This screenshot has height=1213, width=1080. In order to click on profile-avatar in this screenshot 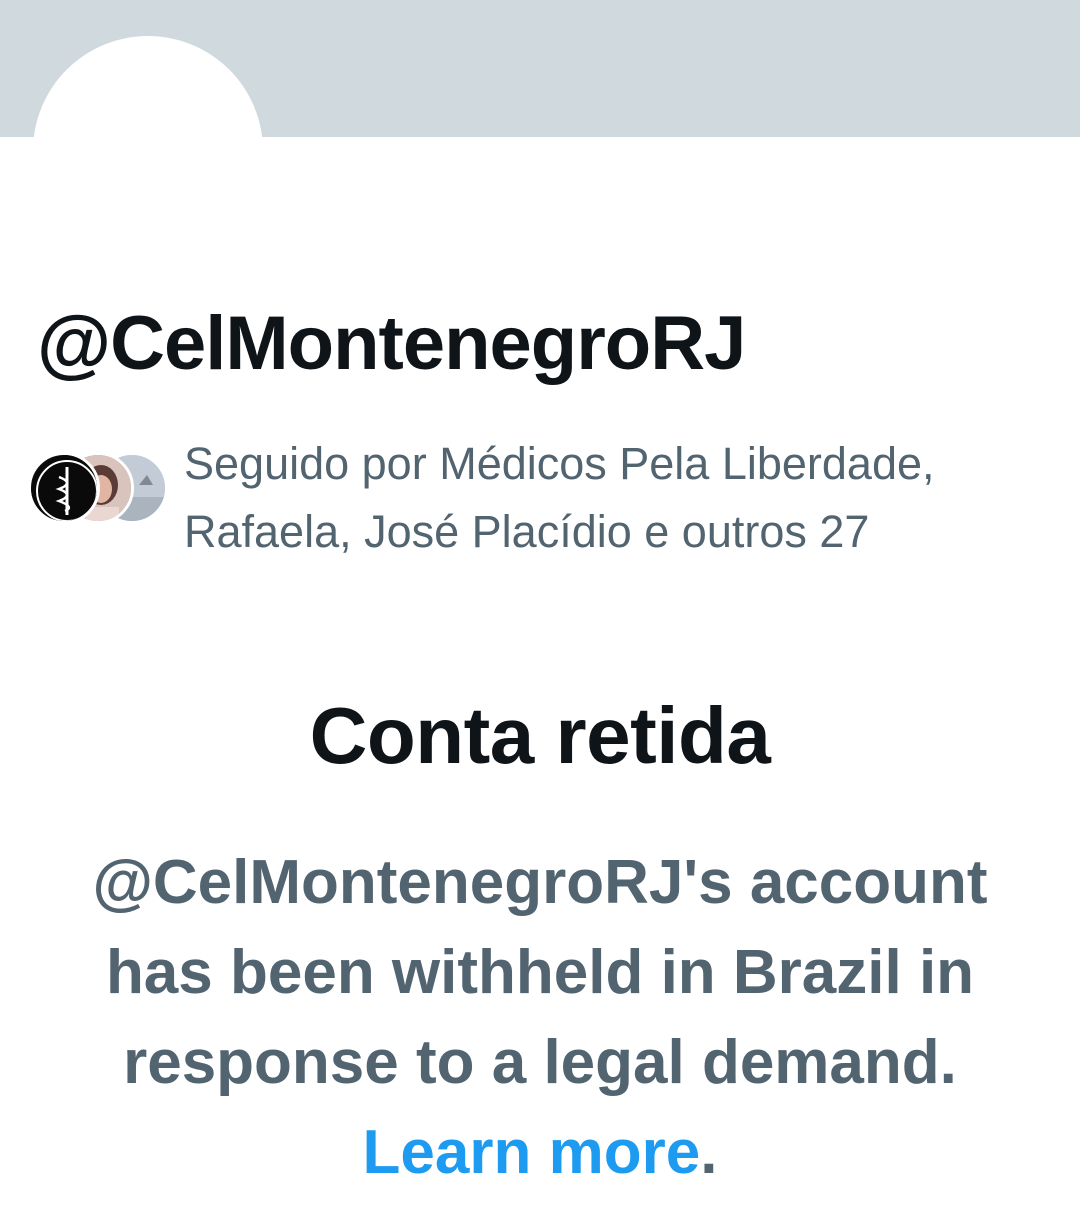, I will do `click(148, 151)`.